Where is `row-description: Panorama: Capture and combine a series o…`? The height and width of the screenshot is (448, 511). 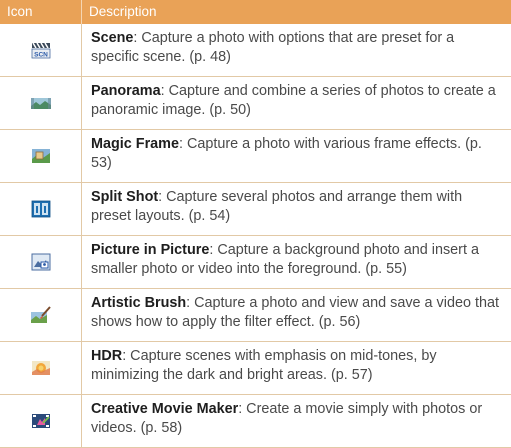 row-description: Panorama: Capture and combine a series o… is located at coordinates (296, 103).